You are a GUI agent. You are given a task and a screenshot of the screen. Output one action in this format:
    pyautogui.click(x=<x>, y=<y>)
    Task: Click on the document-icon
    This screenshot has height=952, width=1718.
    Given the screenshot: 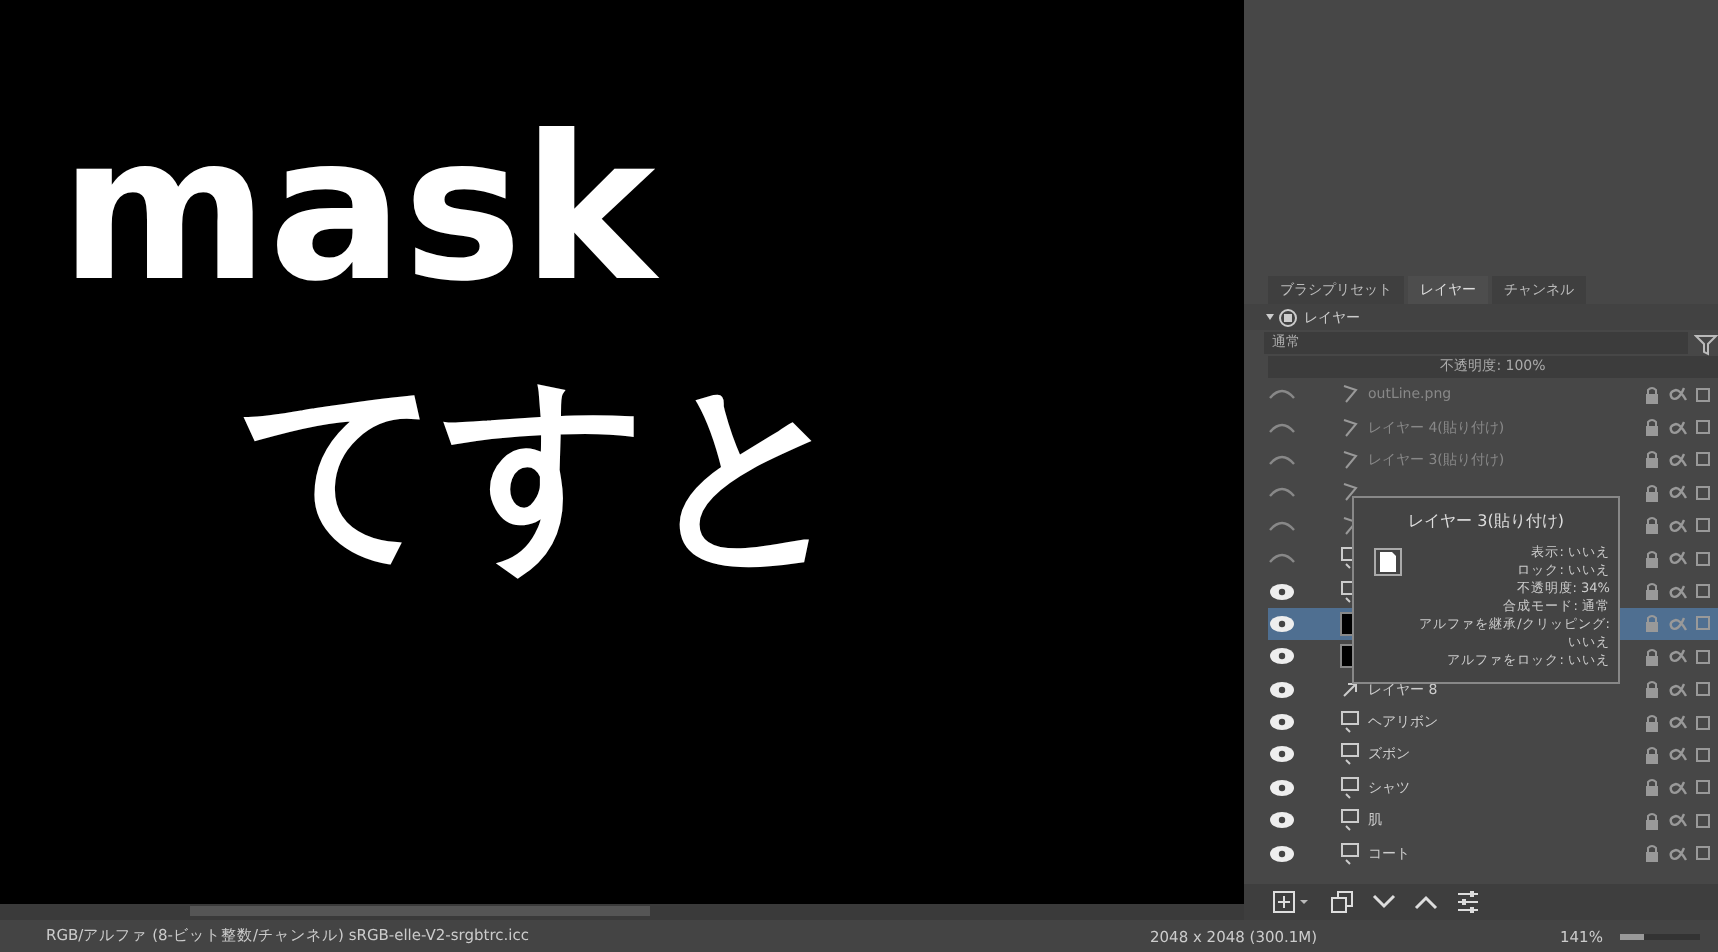 What is the action you would take?
    pyautogui.click(x=1388, y=562)
    